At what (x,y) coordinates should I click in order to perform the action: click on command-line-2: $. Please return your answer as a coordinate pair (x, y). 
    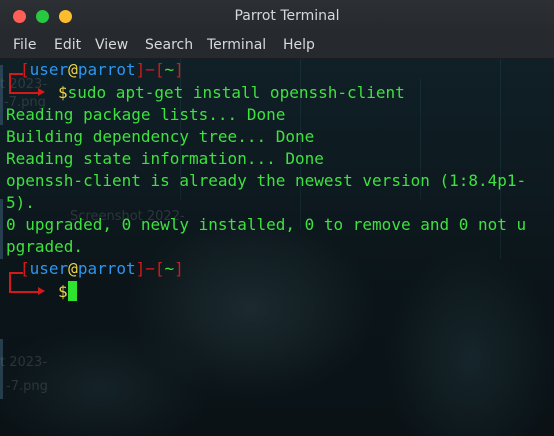
    Looking at the image, I should click on (67, 292).